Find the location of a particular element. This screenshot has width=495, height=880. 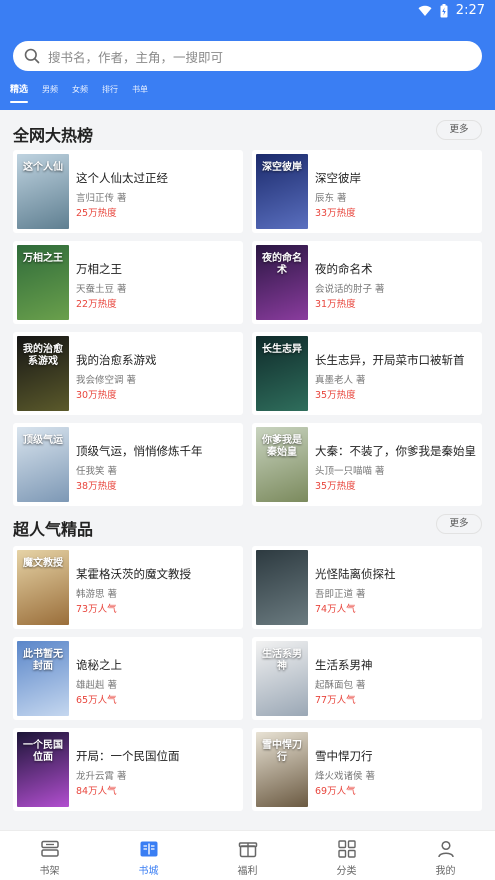

book-cover: 深空彼岸 is located at coordinates (282, 191).